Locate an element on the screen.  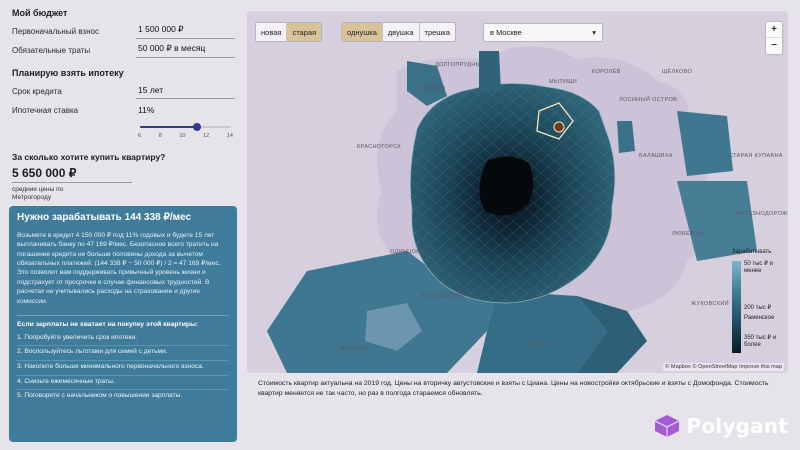
location-select: в Москве ▾ is located at coordinates (543, 32).